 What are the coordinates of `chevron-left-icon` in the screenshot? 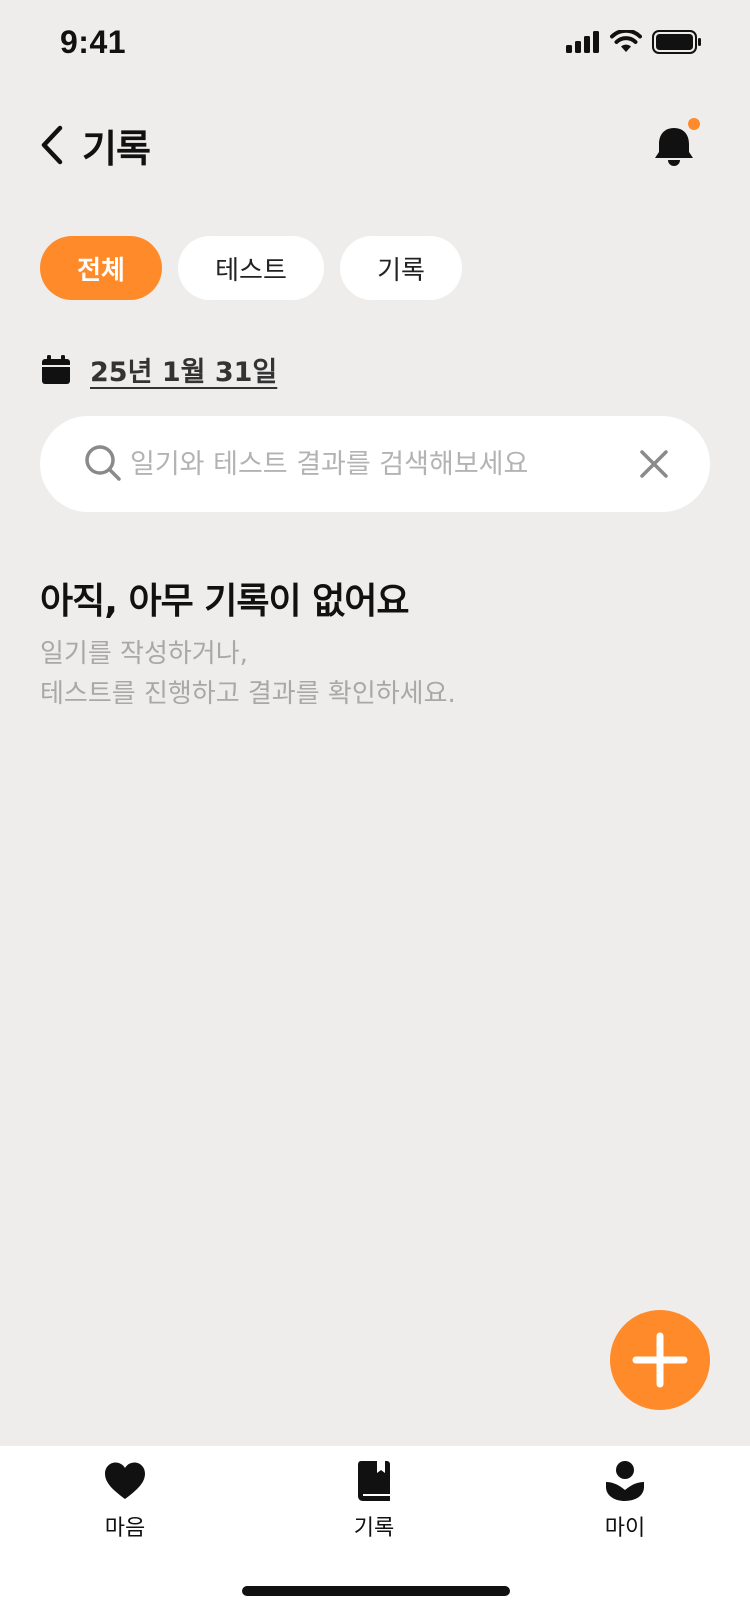 It's located at (52, 145).